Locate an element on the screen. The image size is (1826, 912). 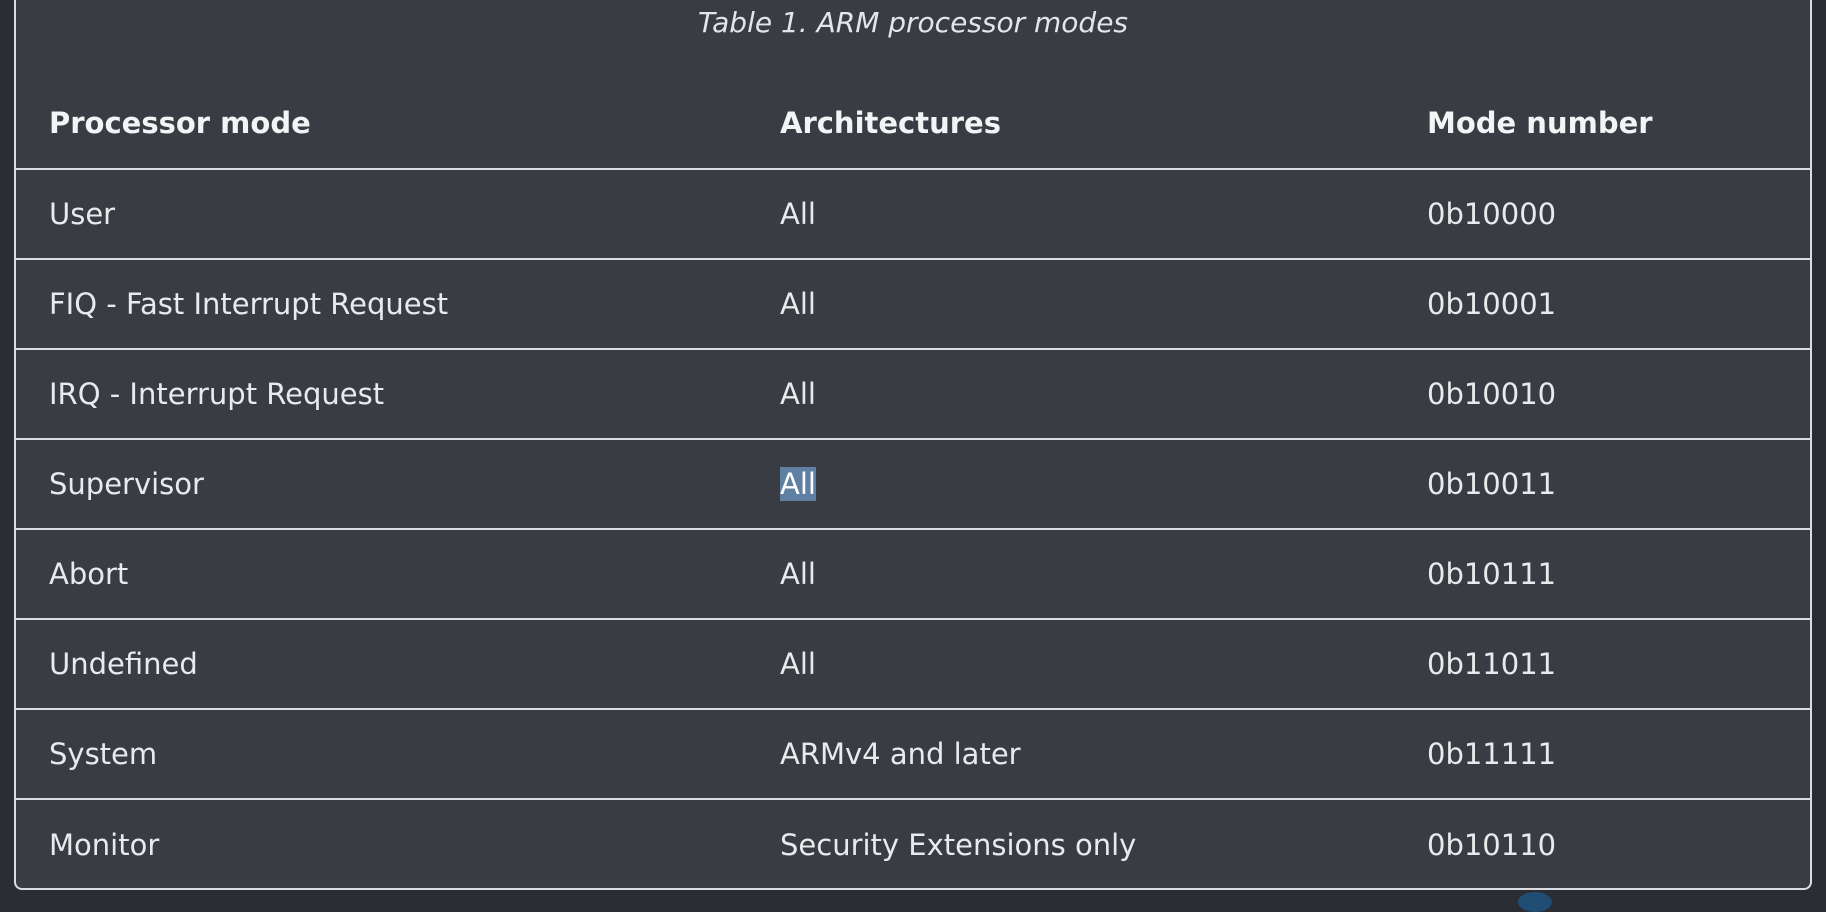
cell-processor-mode: User is located at coordinates (82, 214).